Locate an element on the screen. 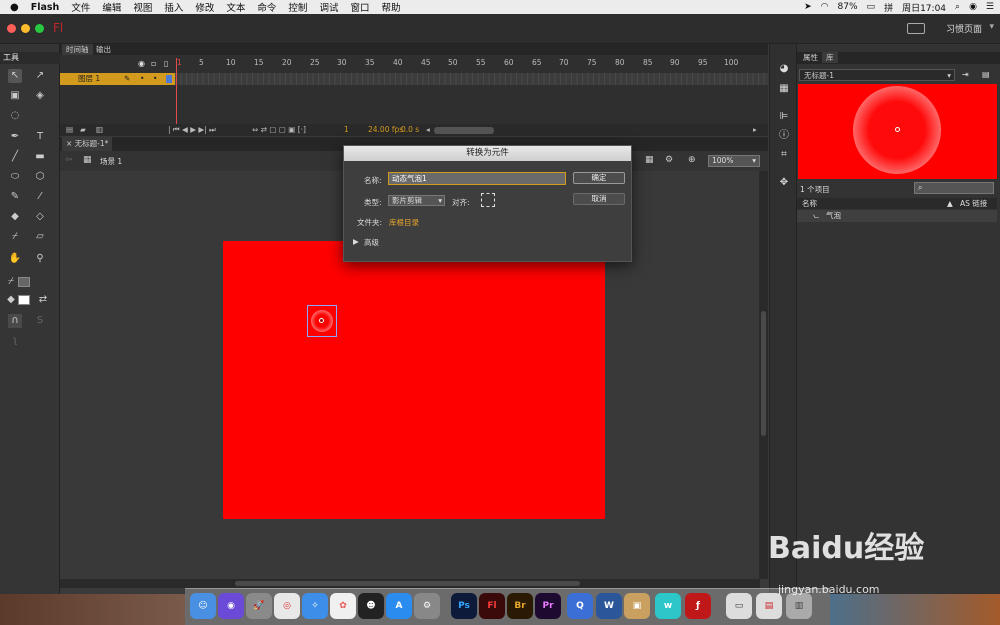  current-frame: 1 is located at coordinates (346, 130).